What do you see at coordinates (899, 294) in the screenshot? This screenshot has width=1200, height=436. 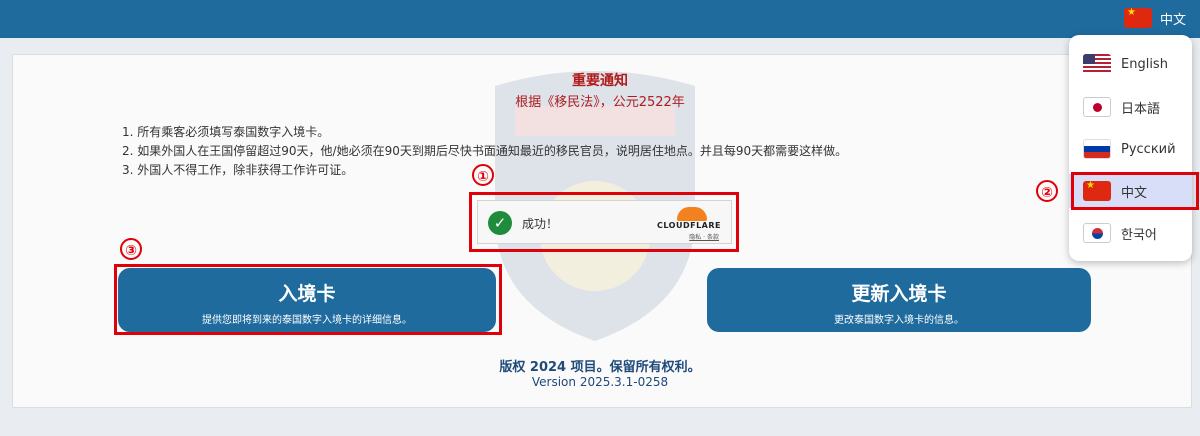 I see `update-card-title: 更新入境卡` at bounding box center [899, 294].